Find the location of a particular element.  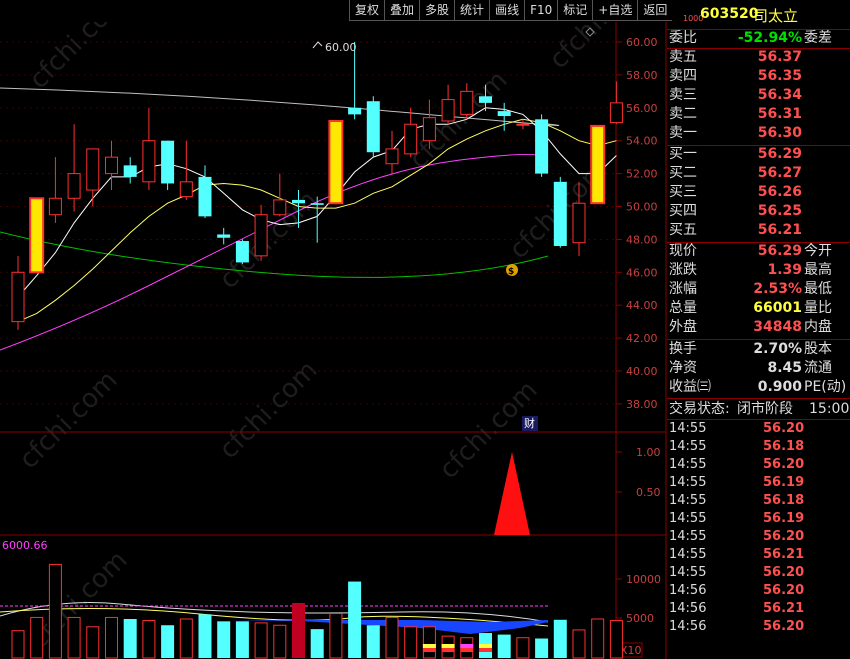

stat-value: 0.900 is located at coordinates (779, 387).